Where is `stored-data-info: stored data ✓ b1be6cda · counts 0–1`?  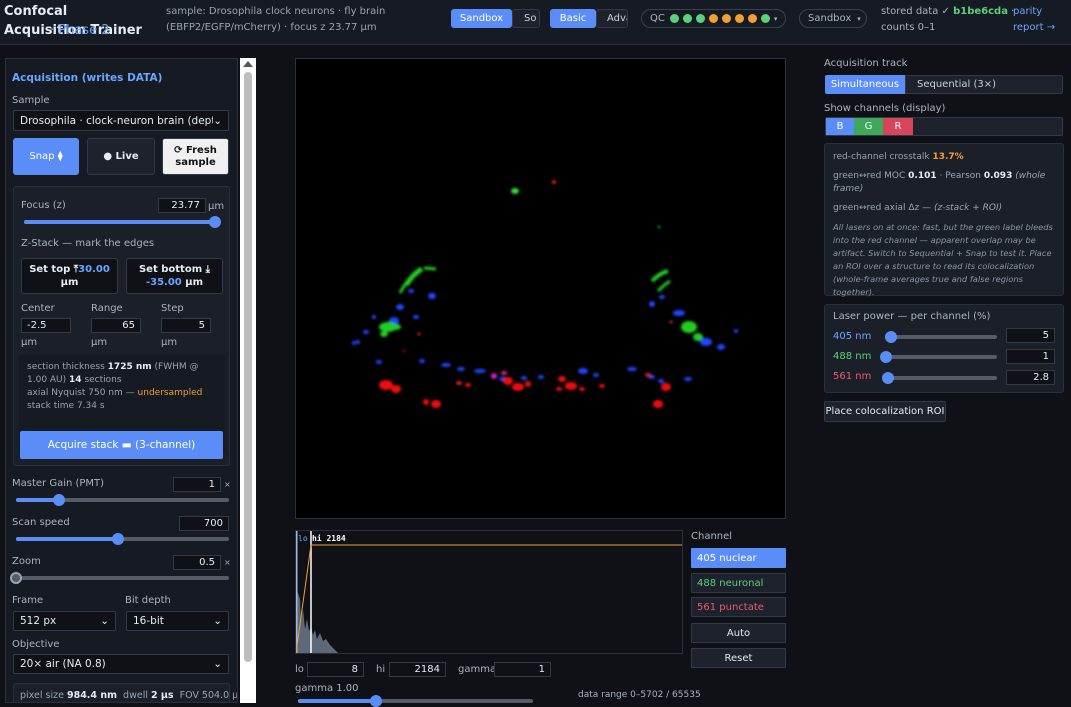 stored-data-info: stored data ✓ b1be6cda · counts 0–1 is located at coordinates (947, 20).